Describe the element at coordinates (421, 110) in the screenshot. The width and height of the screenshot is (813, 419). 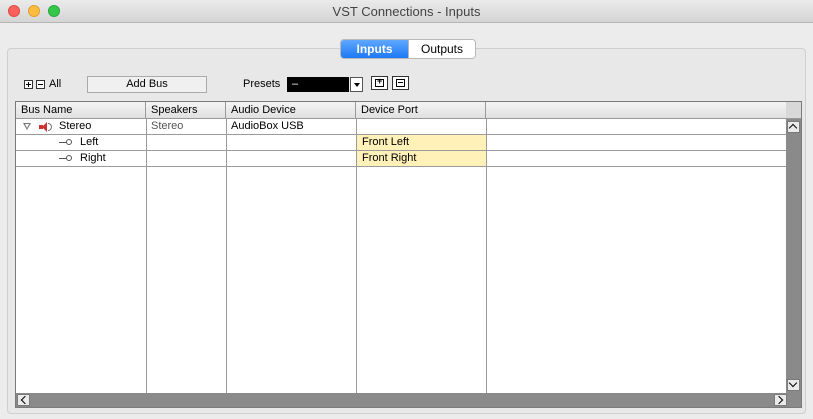
I see `column-header-device-port: Device Port` at that location.